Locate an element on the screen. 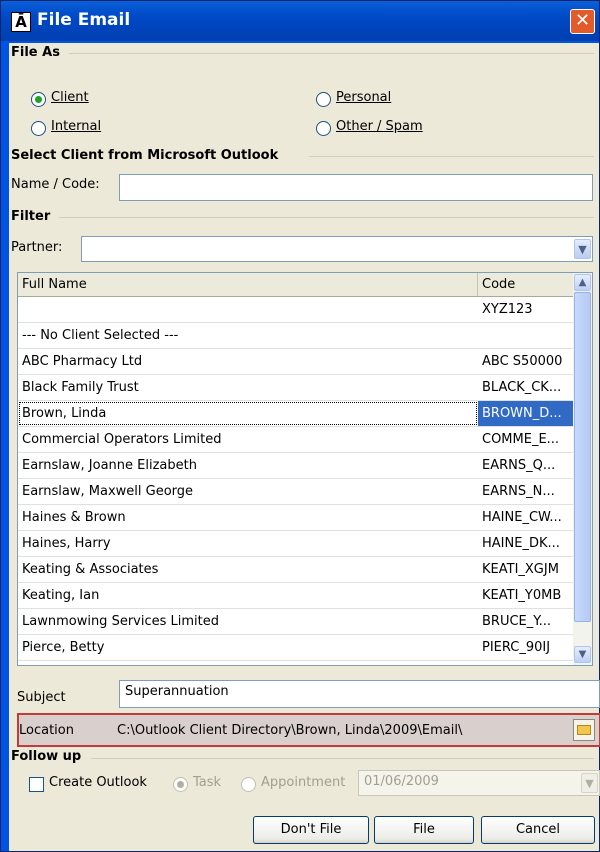 The height and width of the screenshot is (852, 600). full-name-cell: Pierce, Betty is located at coordinates (248, 647).